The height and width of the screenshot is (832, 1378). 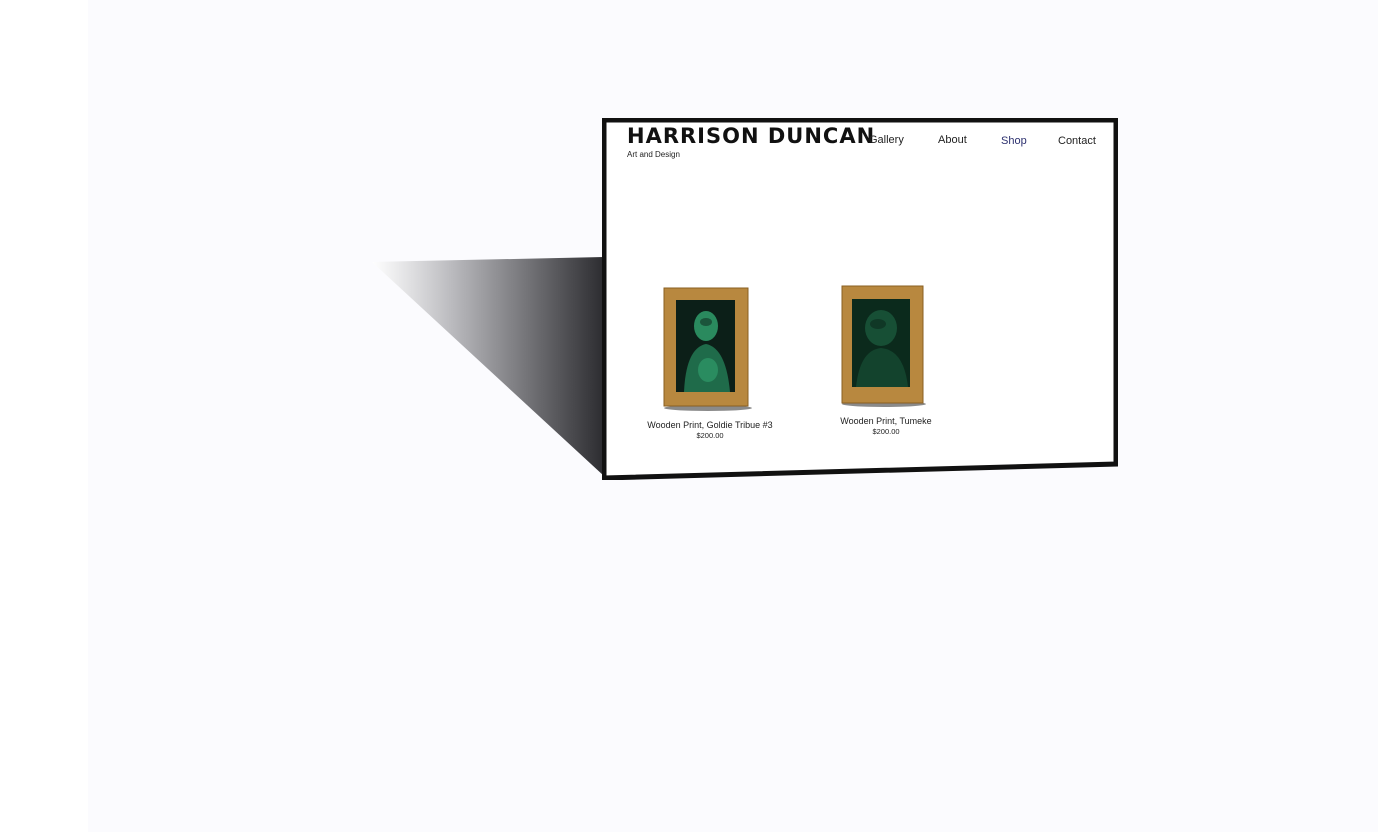 What do you see at coordinates (1014, 141) in the screenshot?
I see `nav-shop: Shop` at bounding box center [1014, 141].